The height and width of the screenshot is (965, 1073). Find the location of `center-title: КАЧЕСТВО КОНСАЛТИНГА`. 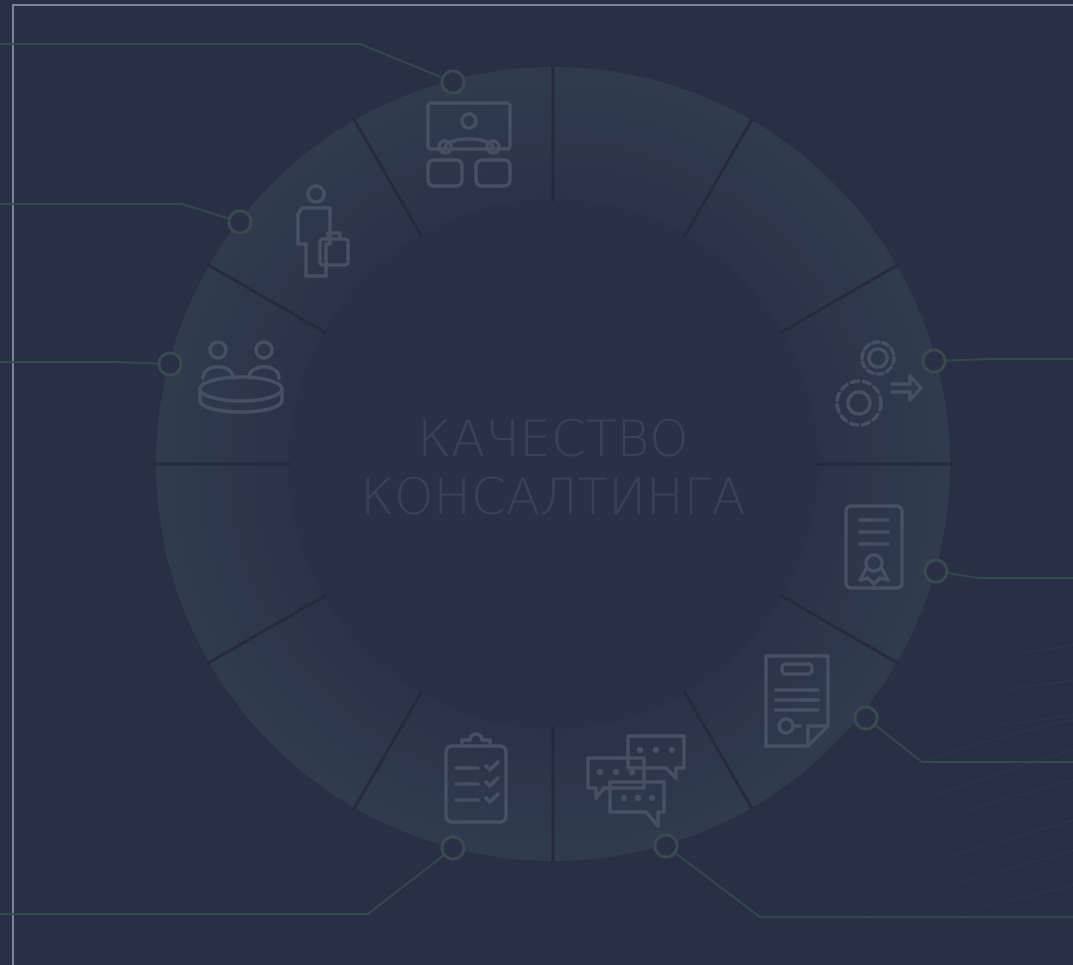

center-title: КАЧЕСТВО КОНСАЛТИНГА is located at coordinates (553, 468).